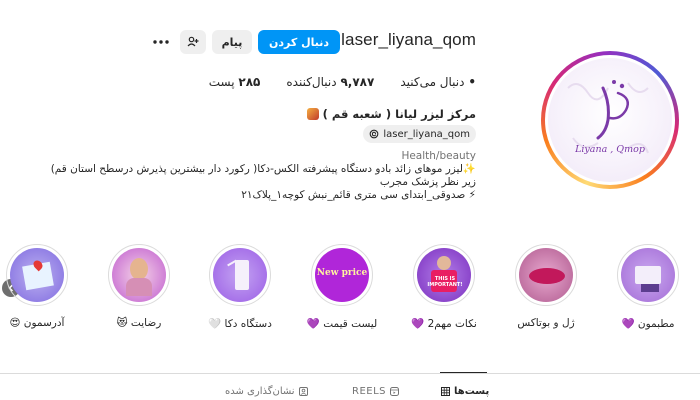 The image size is (700, 400). I want to click on highlight-important-text: THIS IS IMPORTANT!, so click(445, 282).